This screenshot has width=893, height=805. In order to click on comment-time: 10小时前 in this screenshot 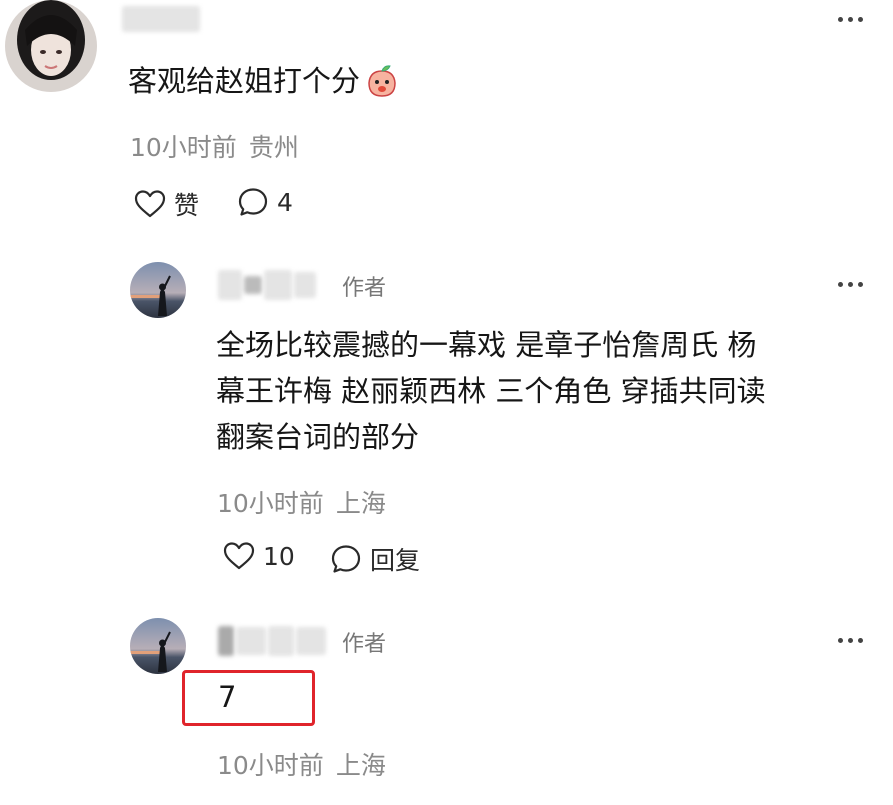, I will do `click(183, 147)`.